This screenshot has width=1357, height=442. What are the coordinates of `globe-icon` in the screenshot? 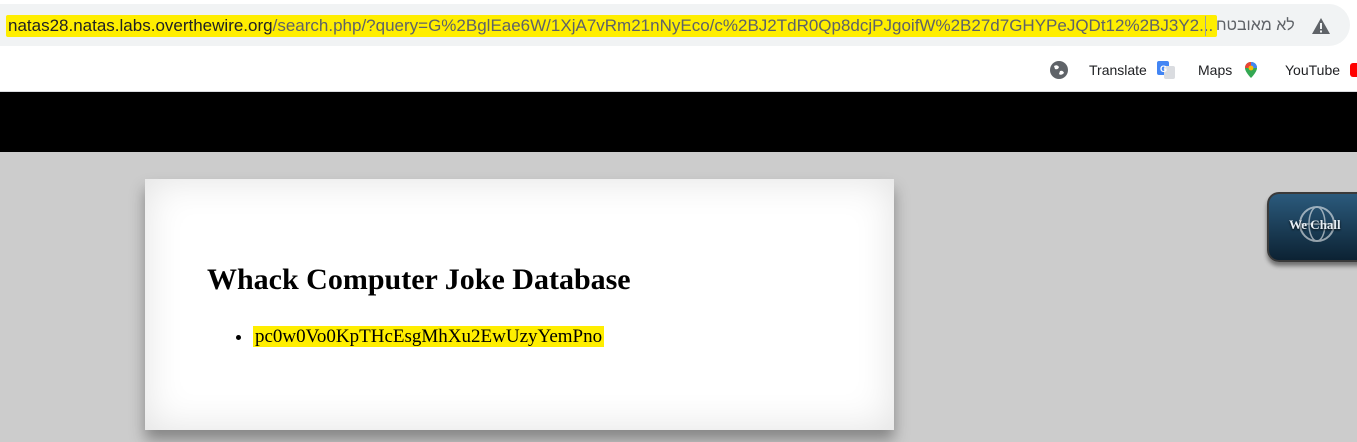 It's located at (1059, 70).